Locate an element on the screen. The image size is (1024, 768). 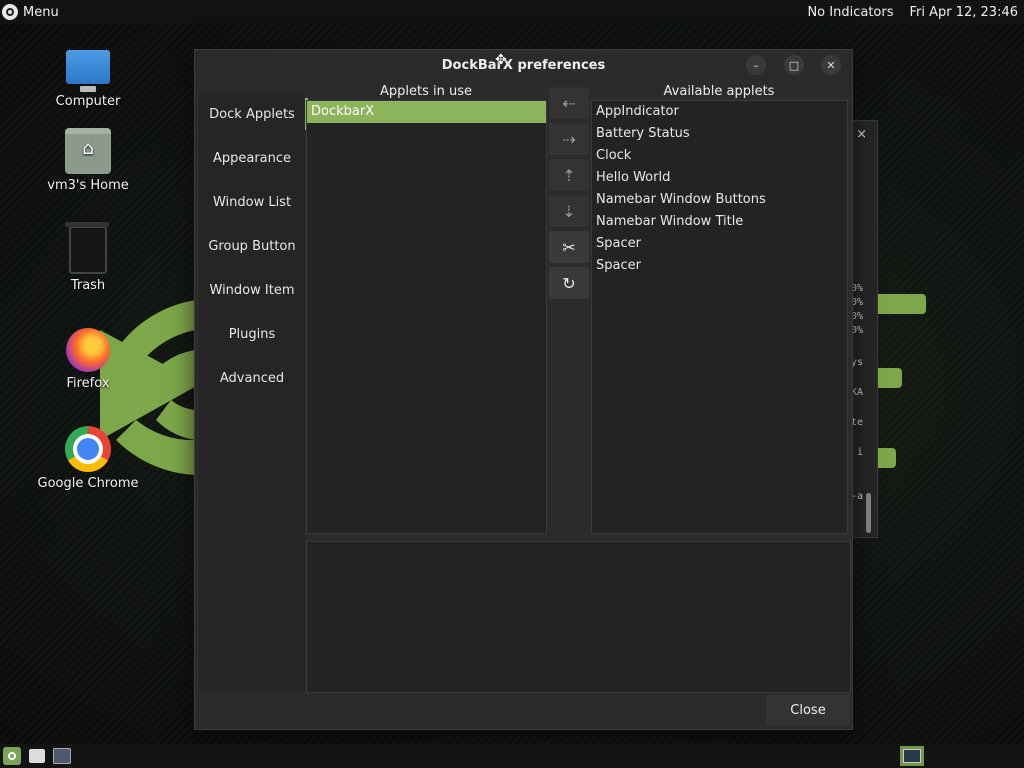
applets-in-use-list: DockbarX is located at coordinates (426, 317).